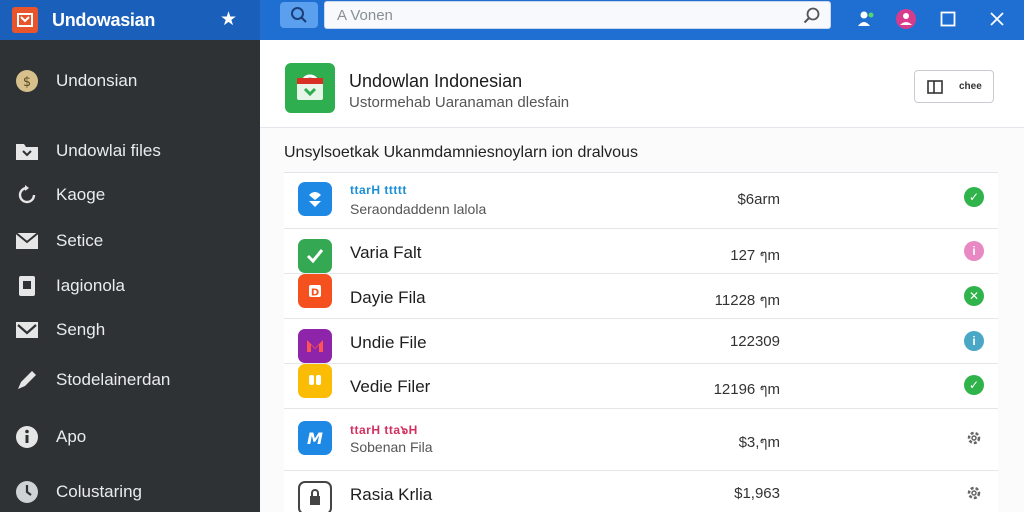  Describe the element at coordinates (228, 19) in the screenshot. I see `pin-star-icon: ★` at that location.